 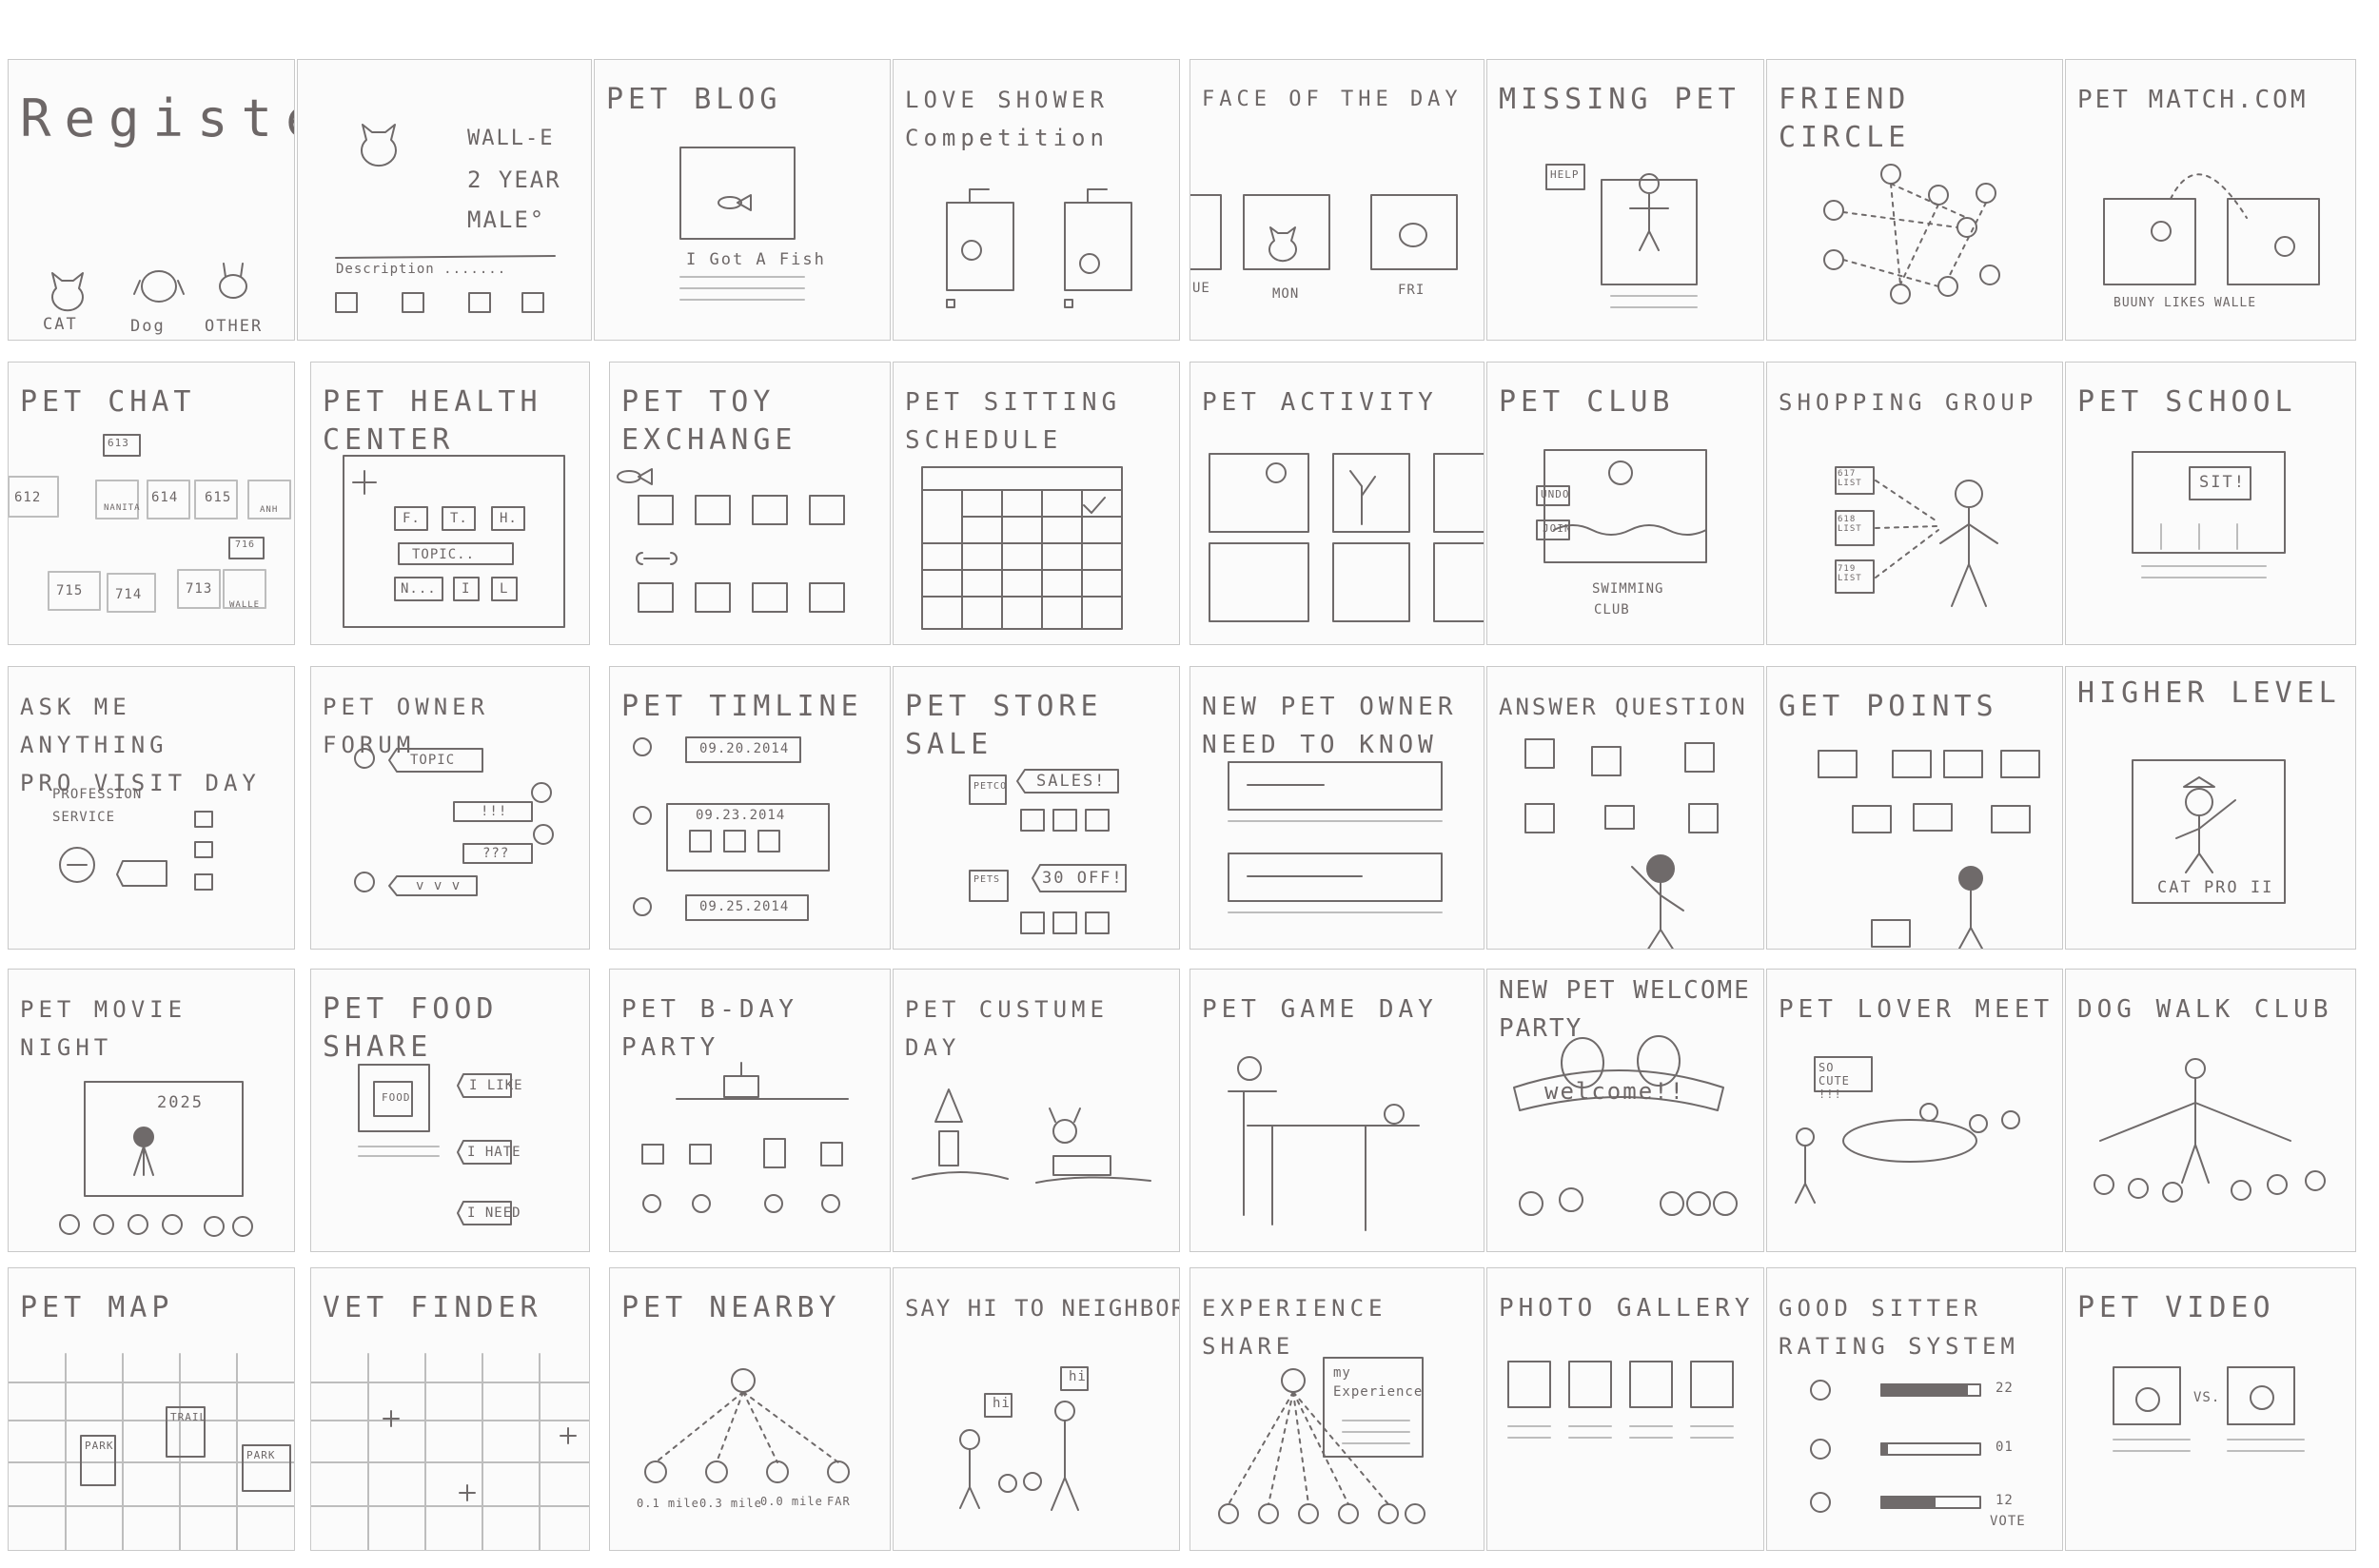 What do you see at coordinates (164, 497) in the screenshot?
I see `room-614: 614` at bounding box center [164, 497].